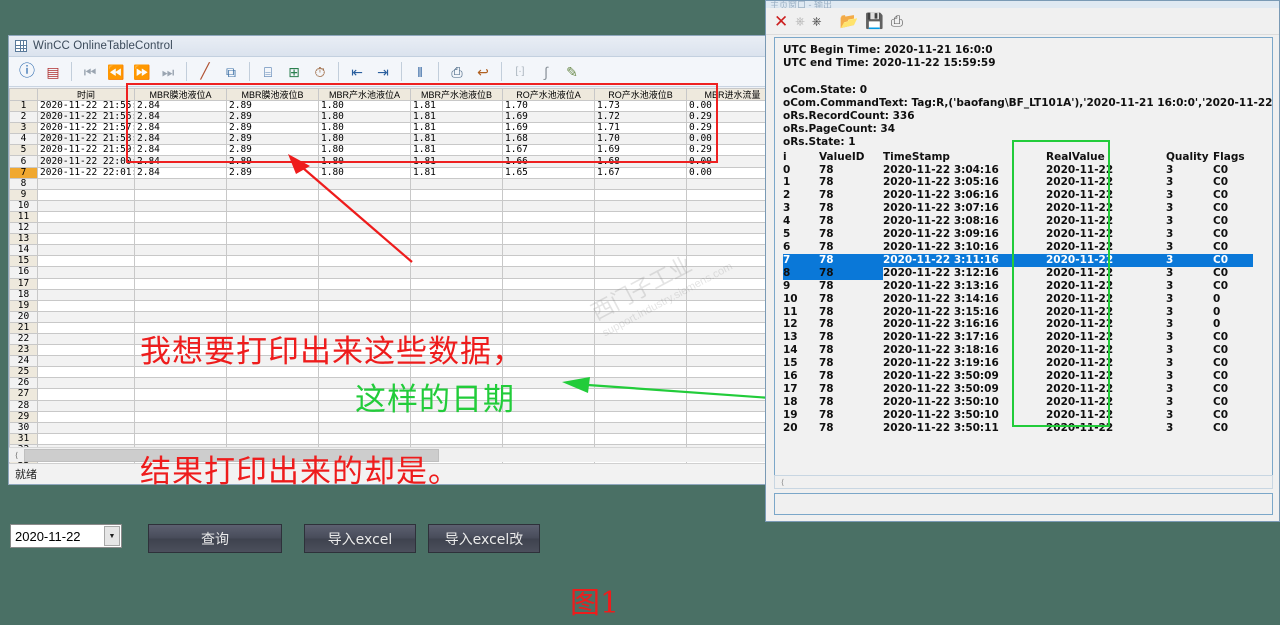 Image resolution: width=1280 pixels, height=625 pixels. Describe the element at coordinates (1018, 221) in the screenshot. I see `debug-table-row: 4 78 2020-11-22 3:08:16 2020-11-22 3 C0` at that location.